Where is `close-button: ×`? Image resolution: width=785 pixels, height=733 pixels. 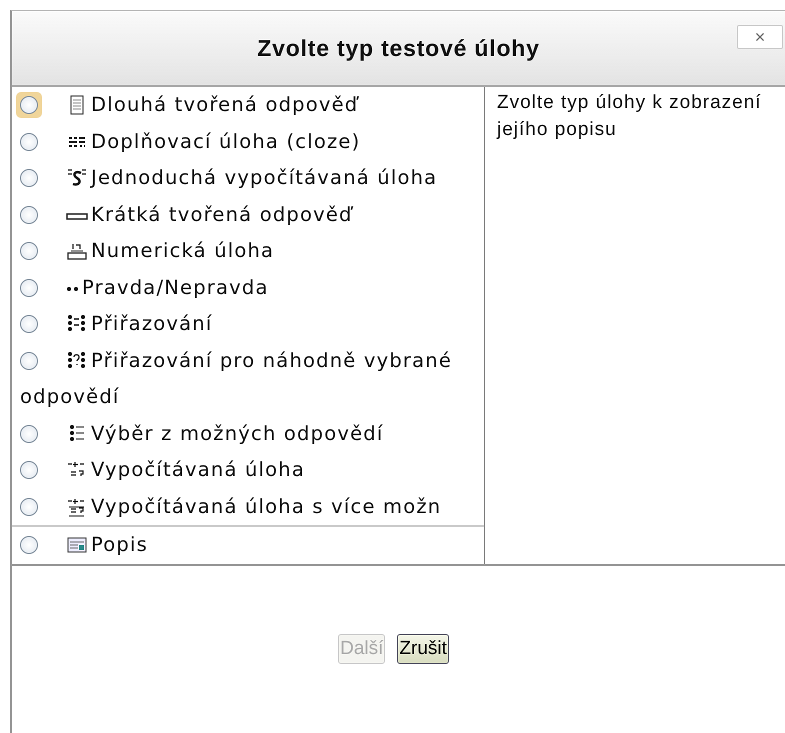
close-button: × is located at coordinates (760, 37).